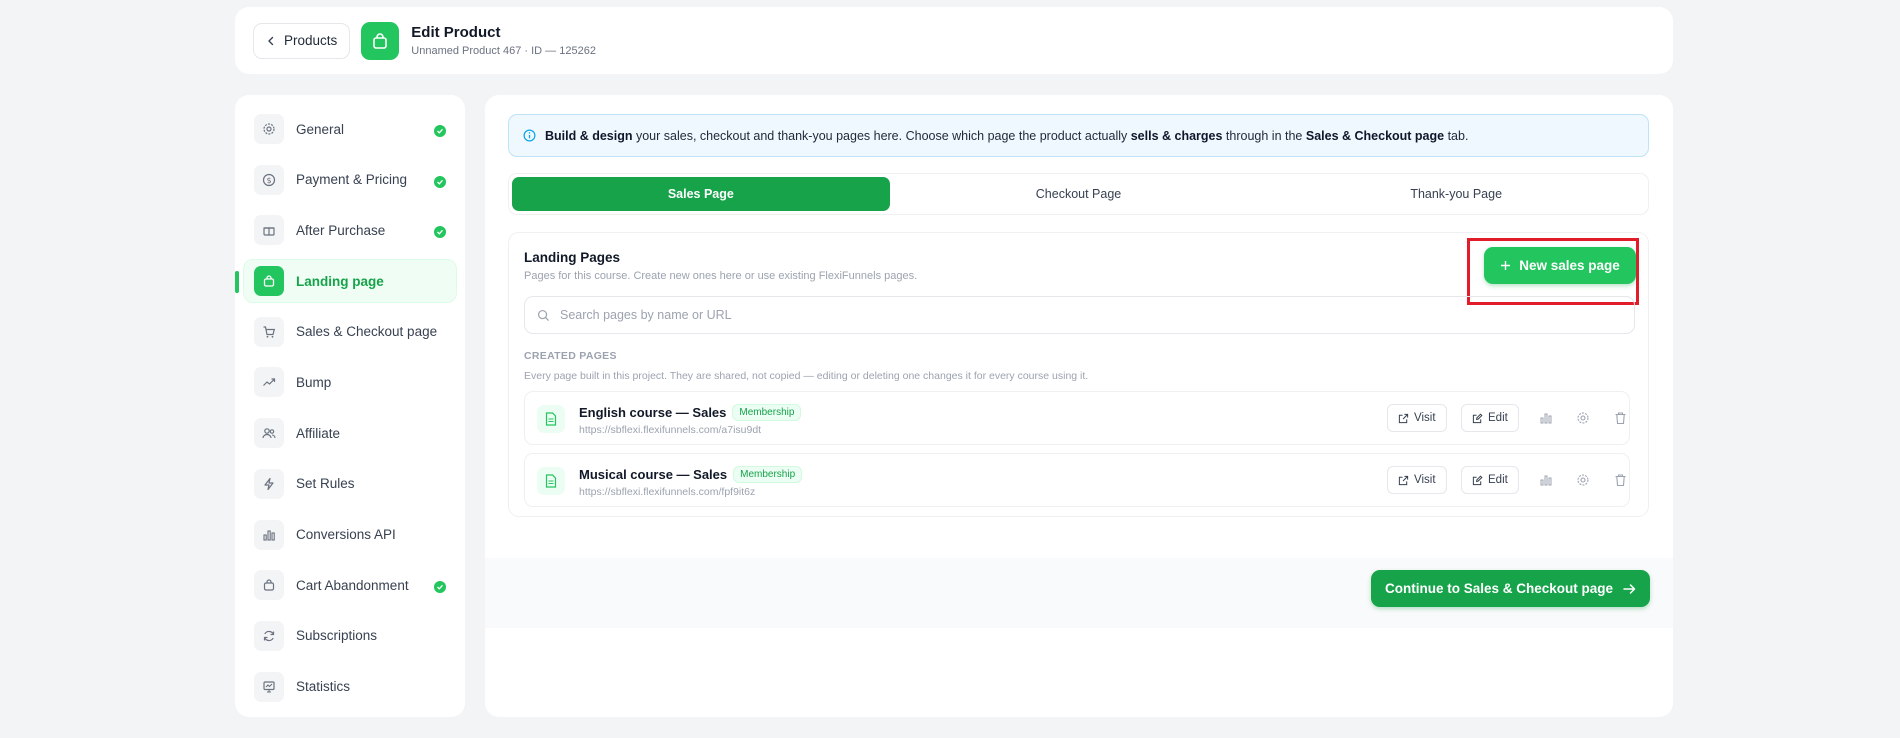  What do you see at coordinates (314, 382) in the screenshot?
I see `sidebar-item-label: Bump` at bounding box center [314, 382].